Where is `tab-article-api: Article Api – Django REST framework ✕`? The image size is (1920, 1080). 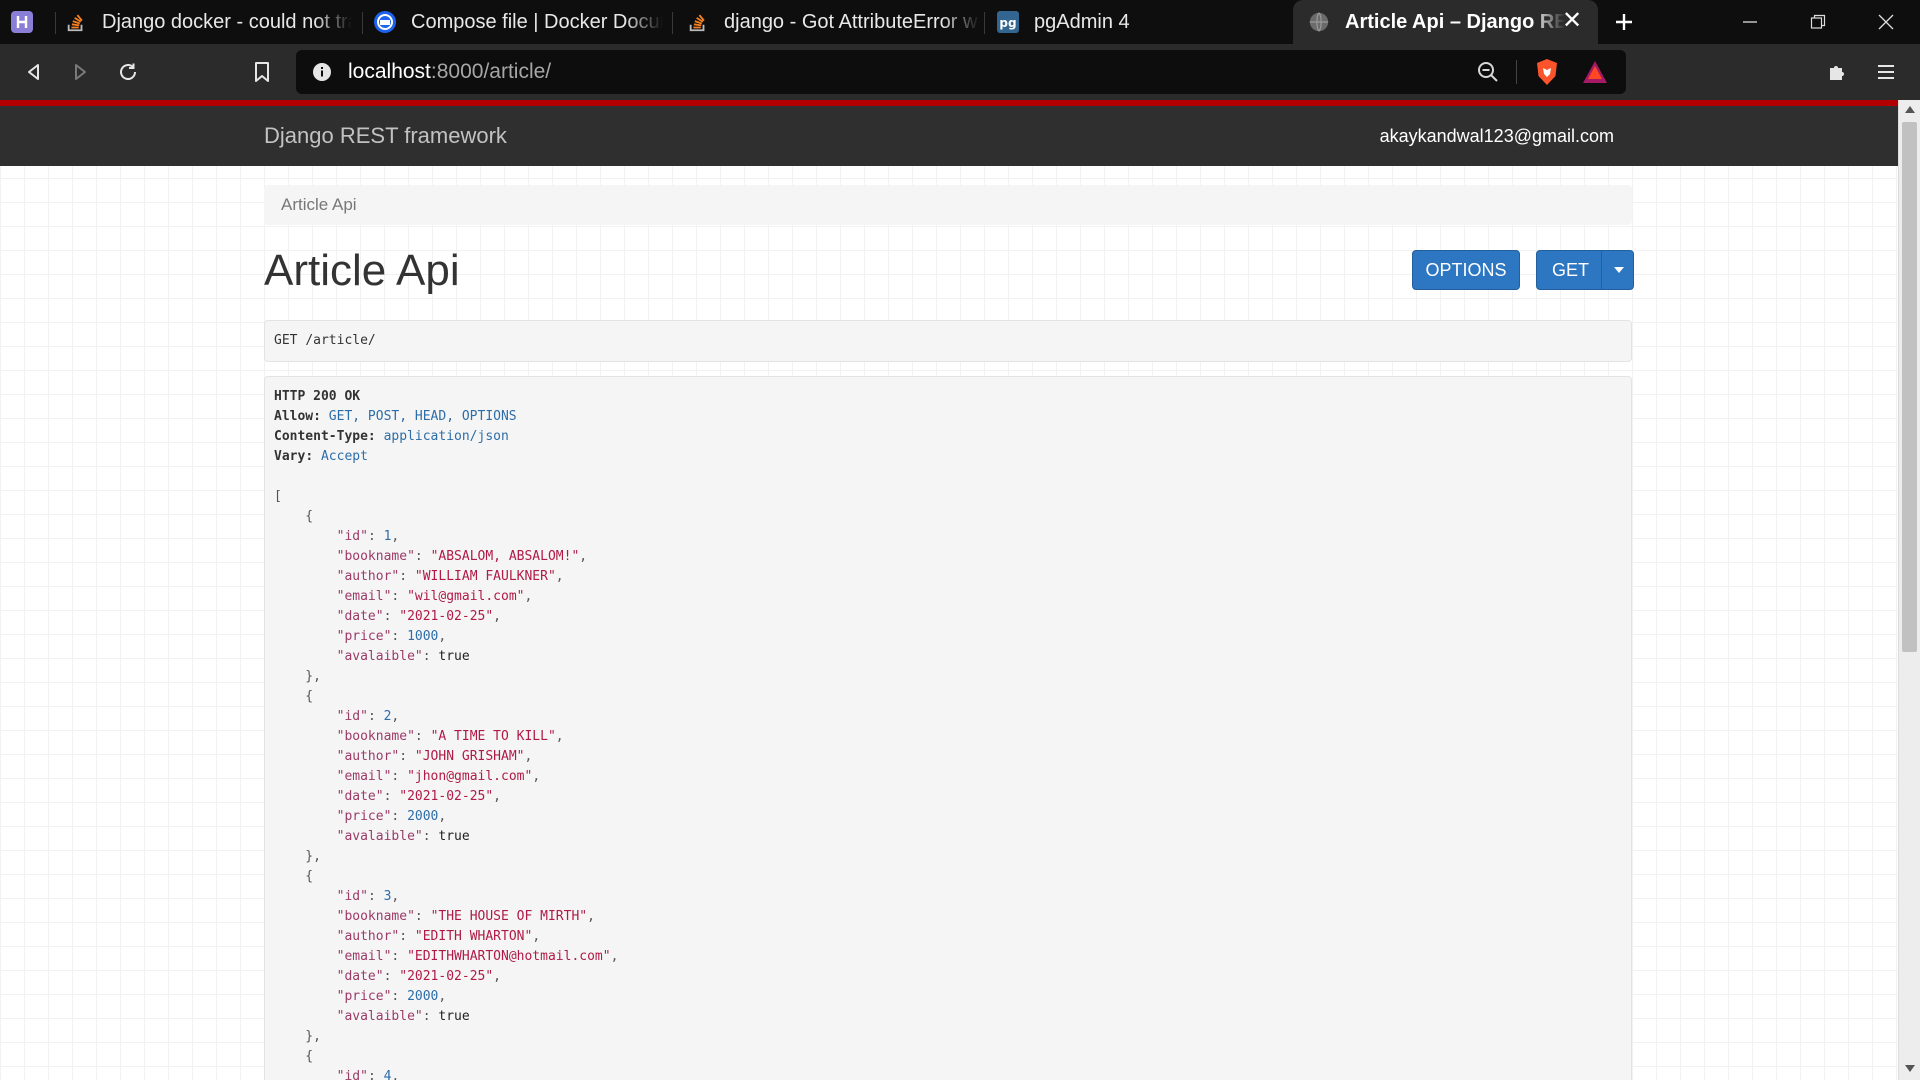 tab-article-api: Article Api – Django REST framework ✕ is located at coordinates (1445, 22).